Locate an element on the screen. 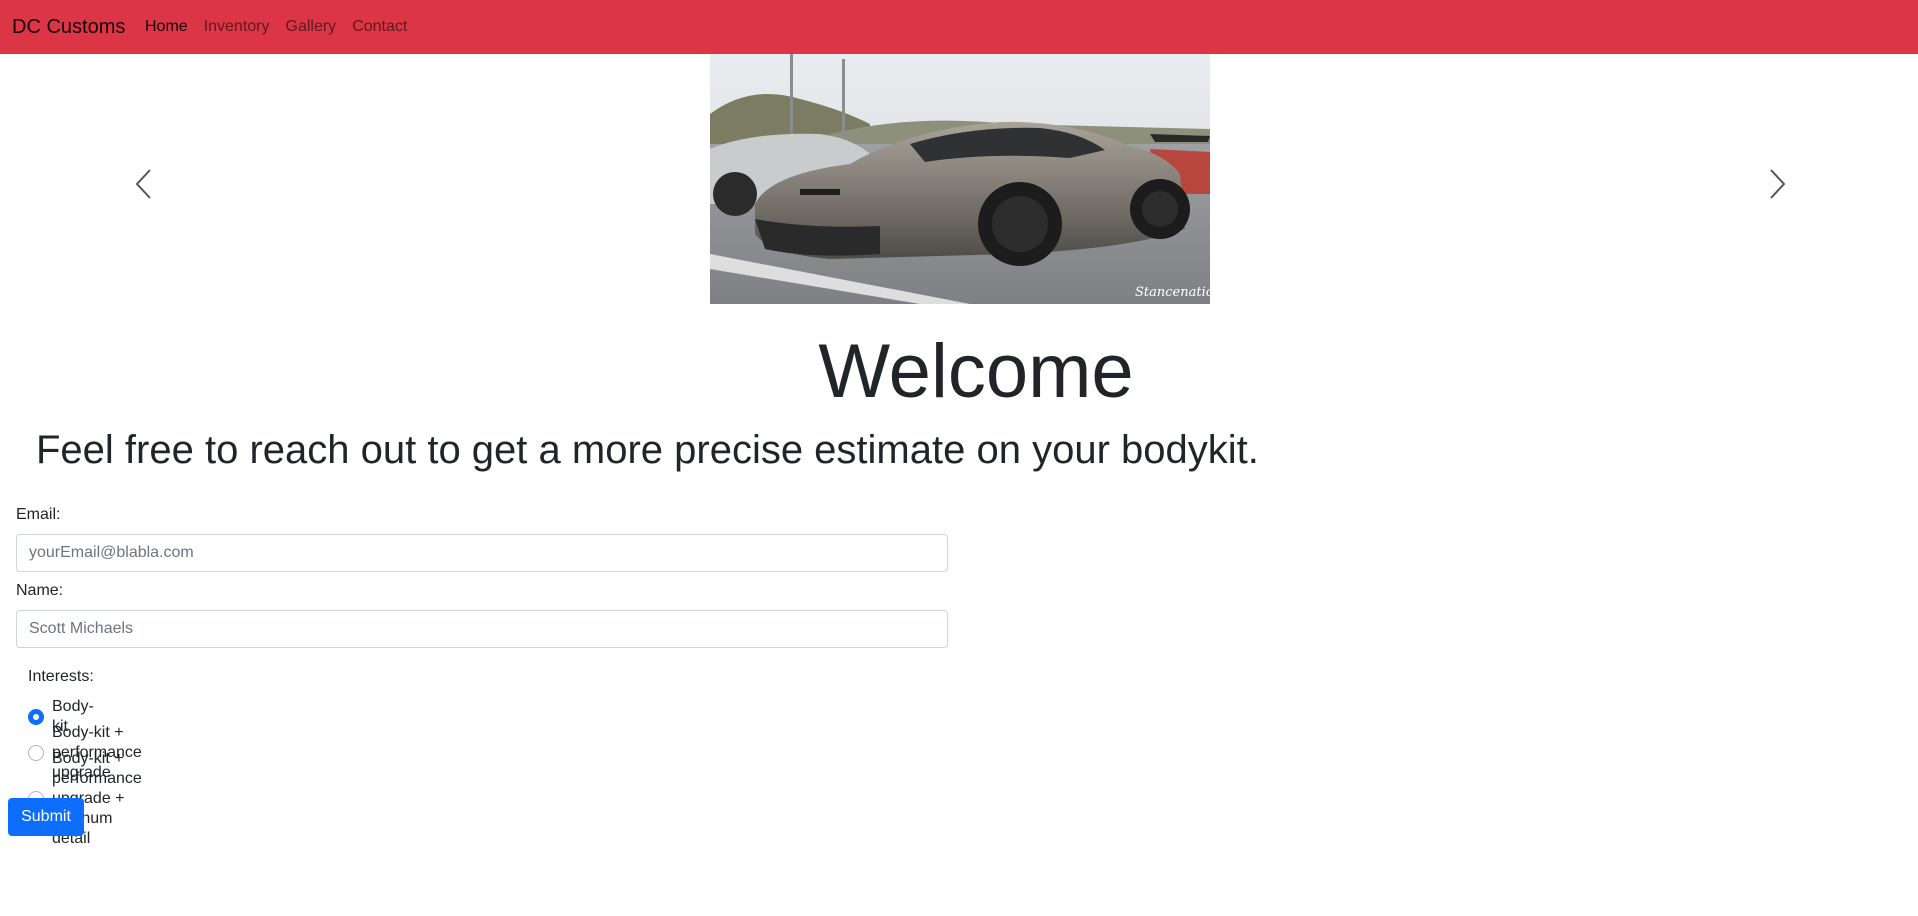  nav-contact: Contact is located at coordinates (379, 27).